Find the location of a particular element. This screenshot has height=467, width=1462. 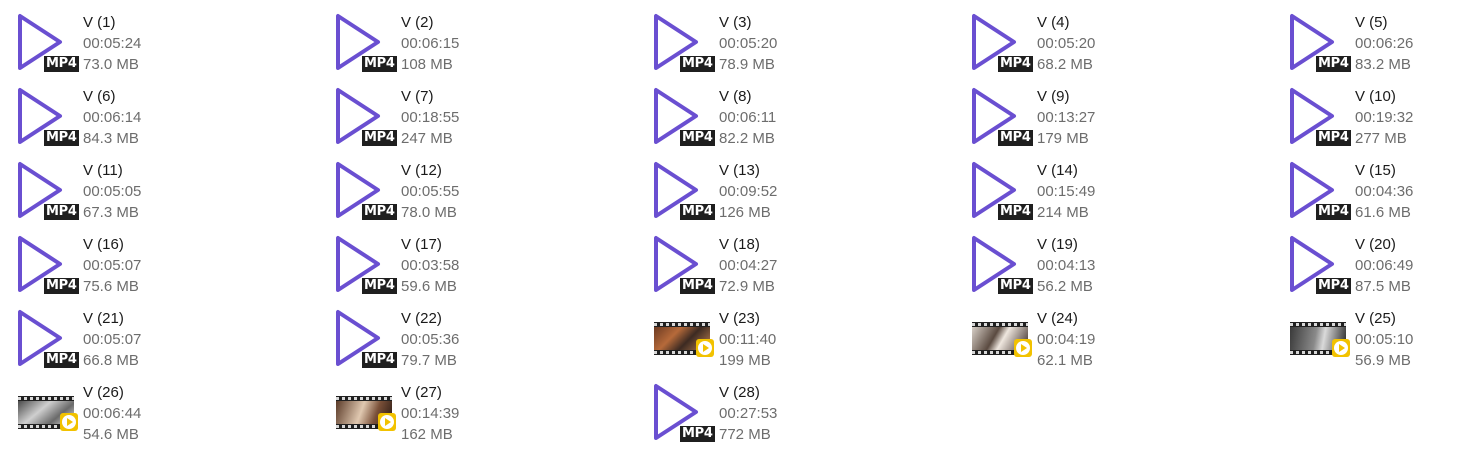

file-duration: 00:06:26 is located at coordinates (1384, 43).